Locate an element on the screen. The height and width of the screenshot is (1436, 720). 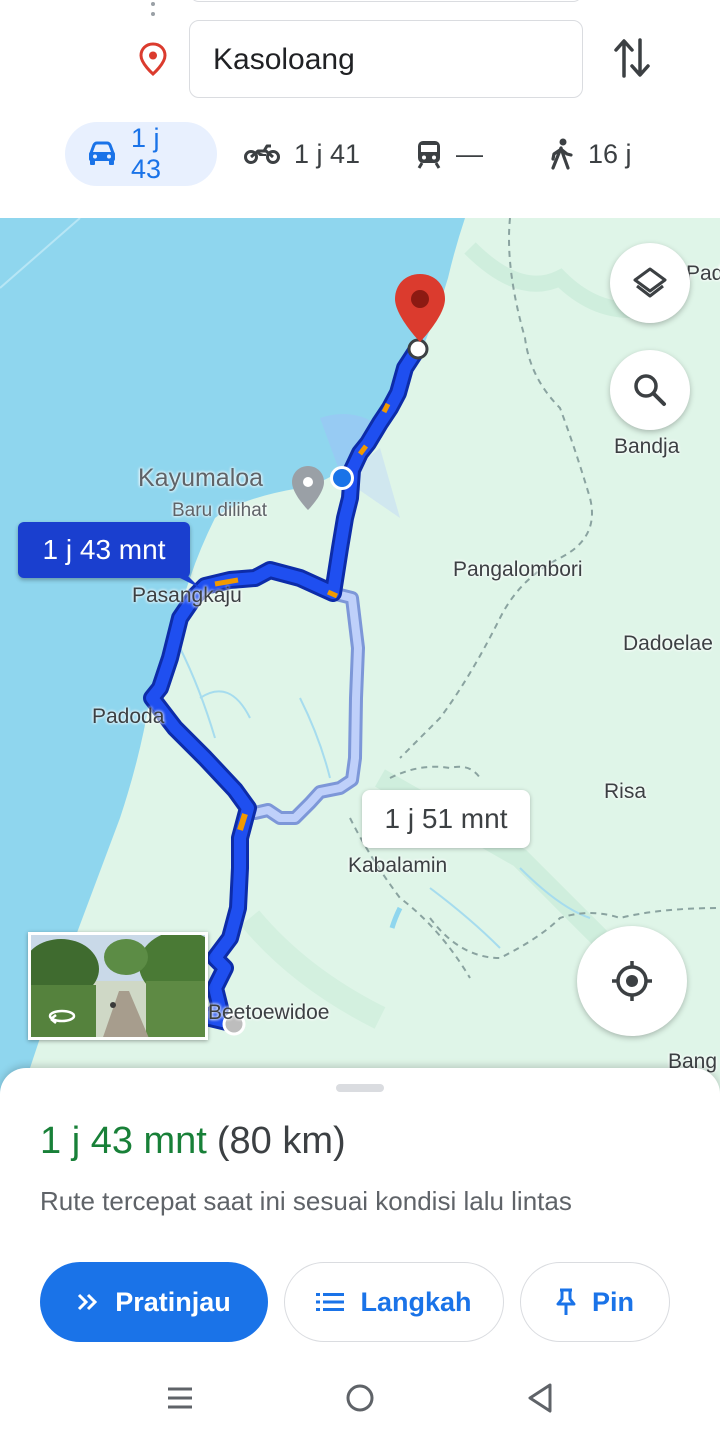
tab-car: 1 j 43 is located at coordinates (141, 154).